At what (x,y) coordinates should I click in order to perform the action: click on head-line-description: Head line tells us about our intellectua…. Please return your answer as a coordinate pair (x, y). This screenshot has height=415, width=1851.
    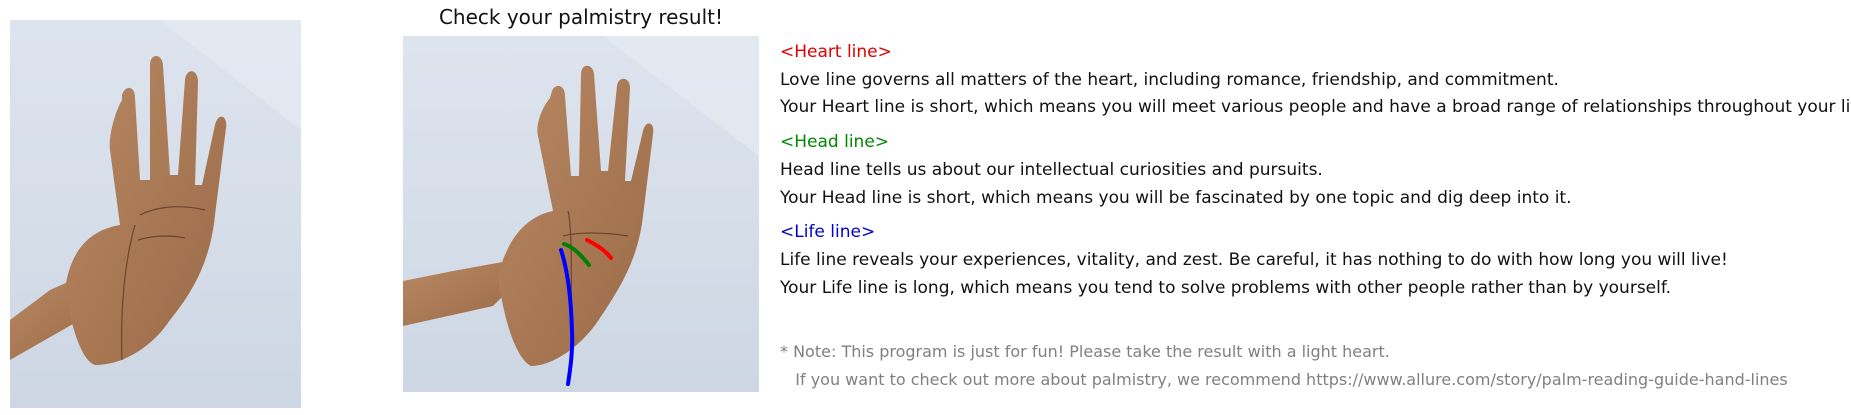
    Looking at the image, I should click on (1051, 170).